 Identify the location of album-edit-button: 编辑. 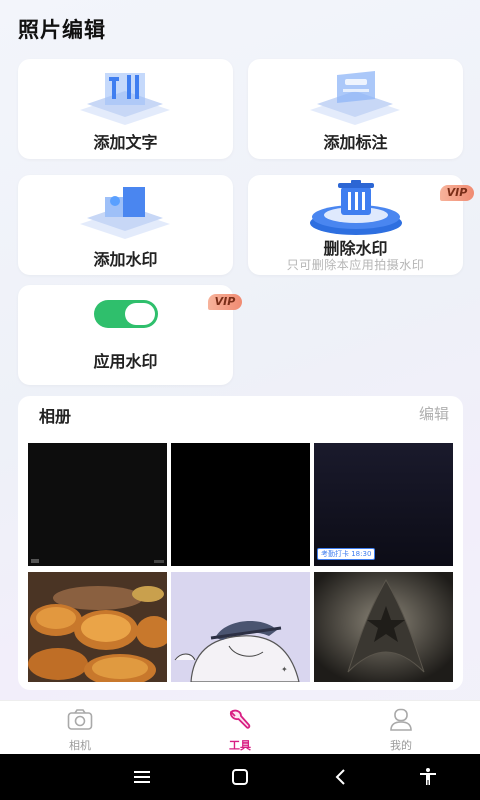
(434, 413).